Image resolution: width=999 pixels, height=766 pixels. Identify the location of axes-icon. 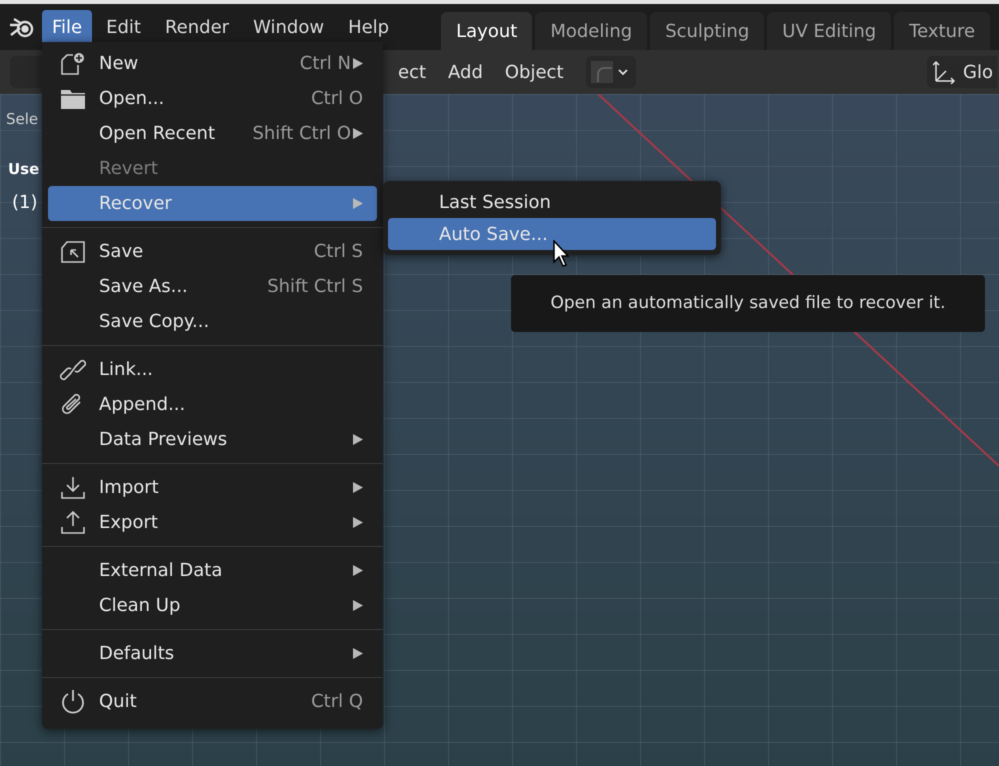
(944, 72).